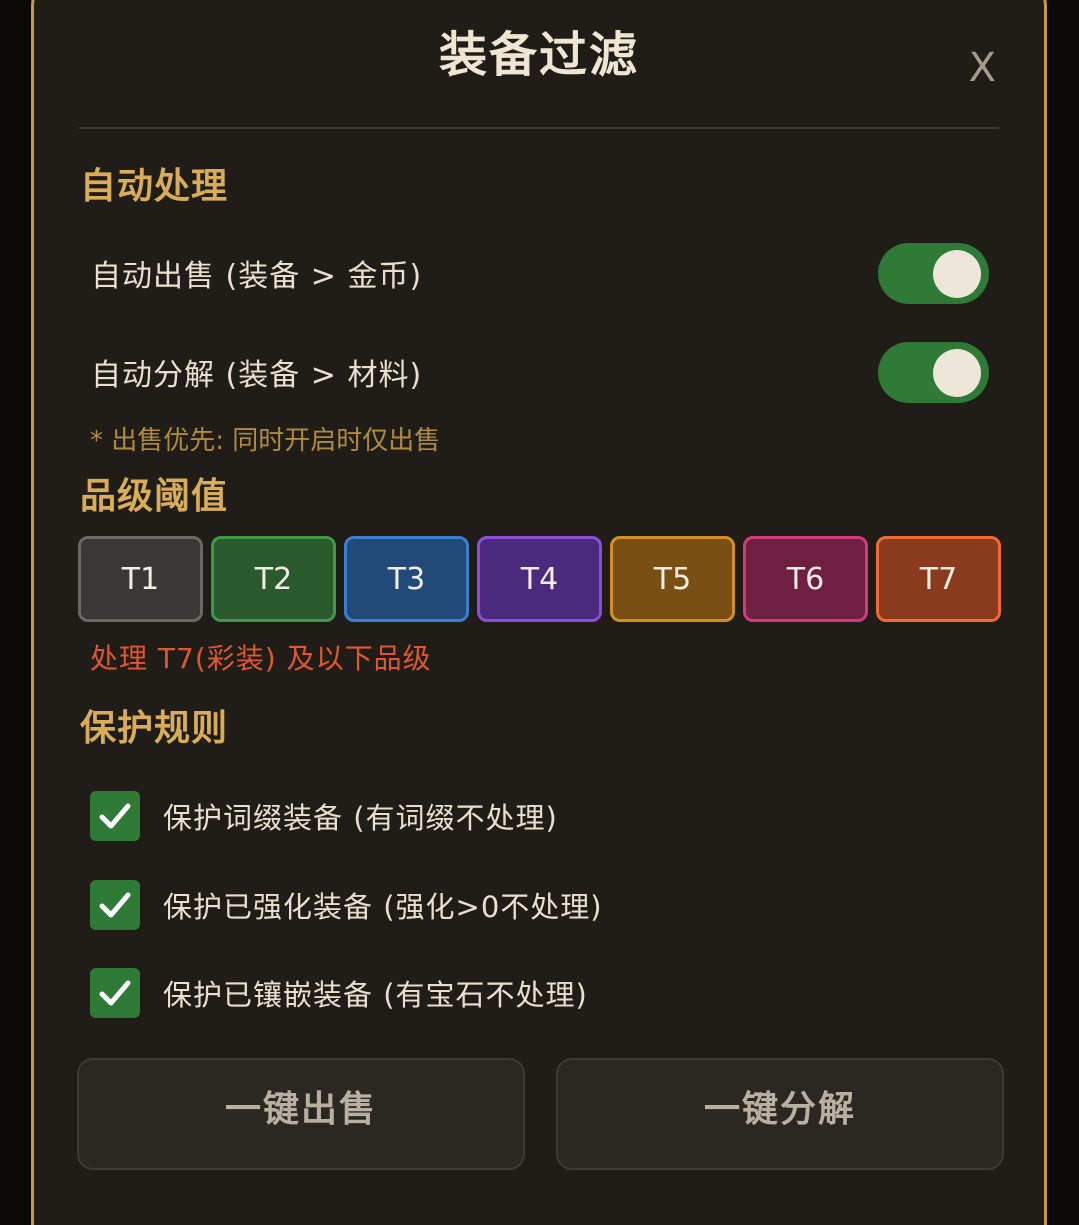  What do you see at coordinates (540, 273) in the screenshot?
I see `auto-sell-row: 自动出售 (装备 > 金币)` at bounding box center [540, 273].